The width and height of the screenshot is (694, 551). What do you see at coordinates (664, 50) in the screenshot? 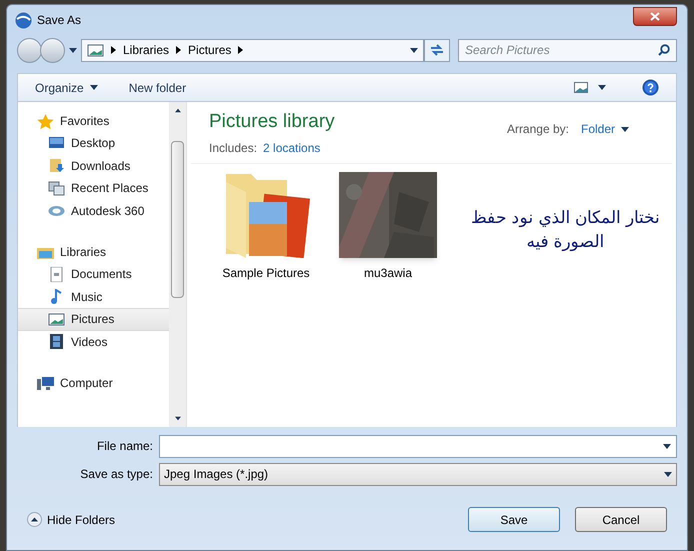
I see `search-icon` at bounding box center [664, 50].